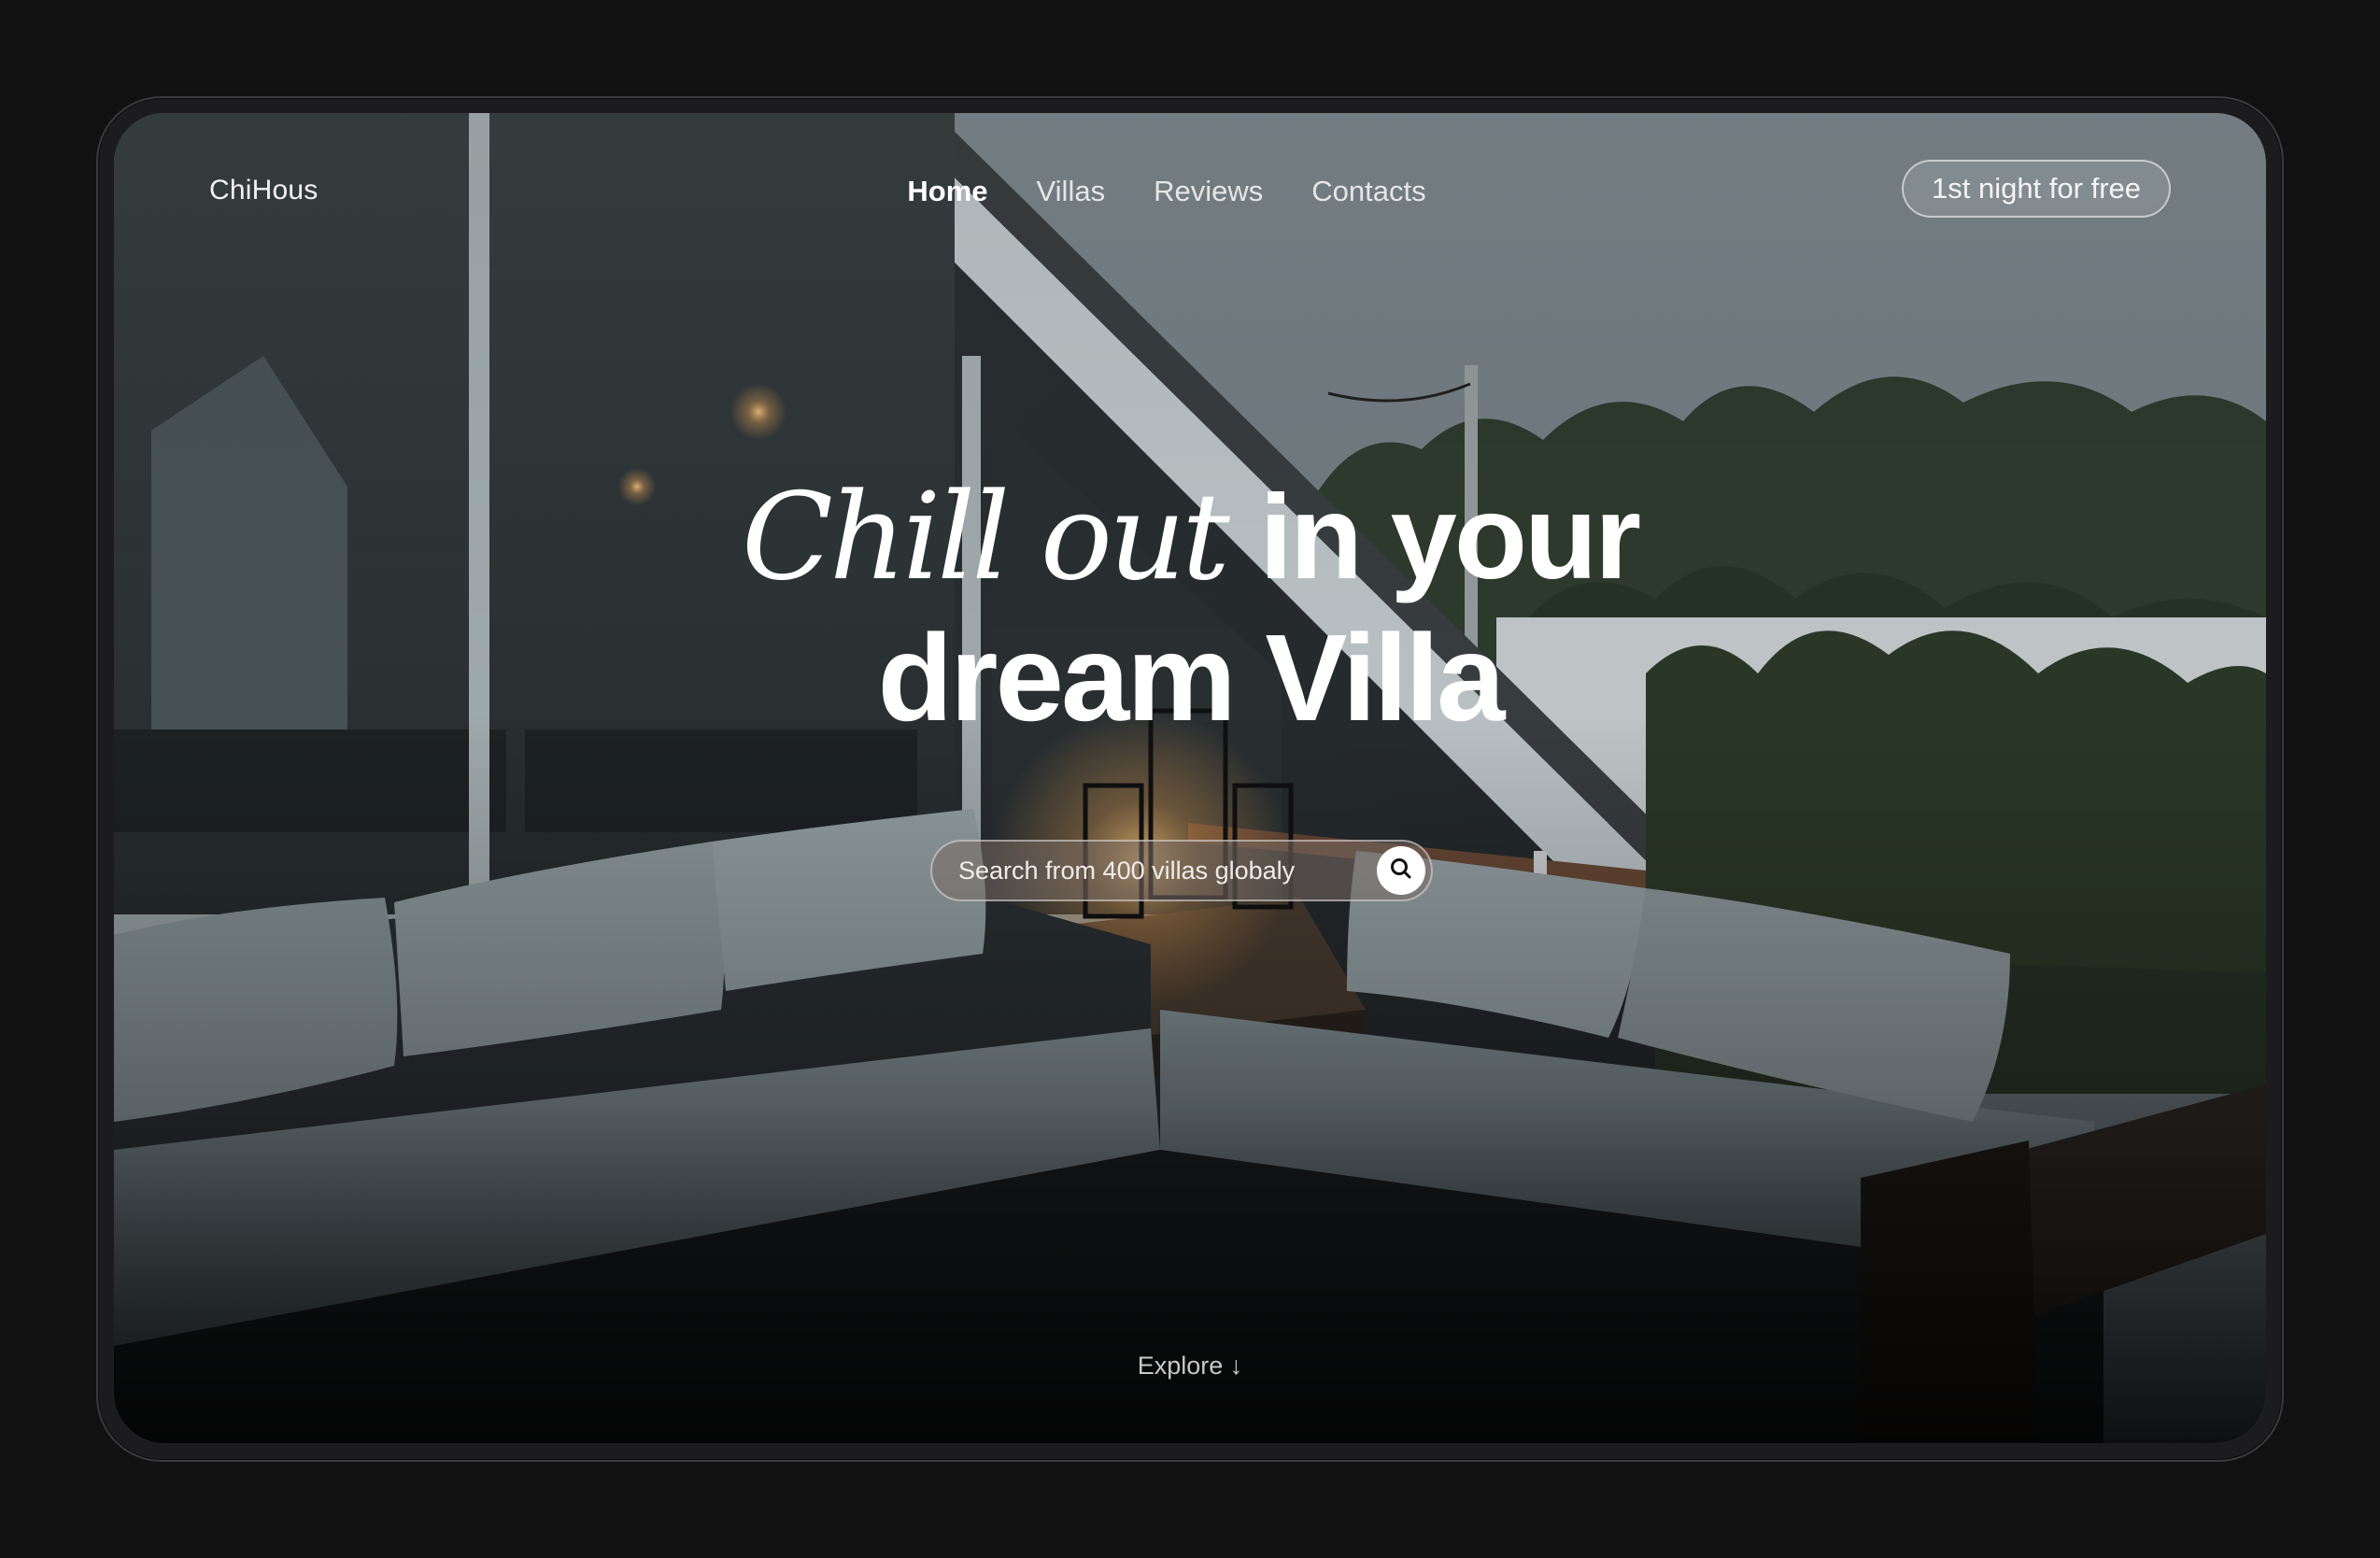  I want to click on nav-item-contacts: Contacts, so click(1368, 191).